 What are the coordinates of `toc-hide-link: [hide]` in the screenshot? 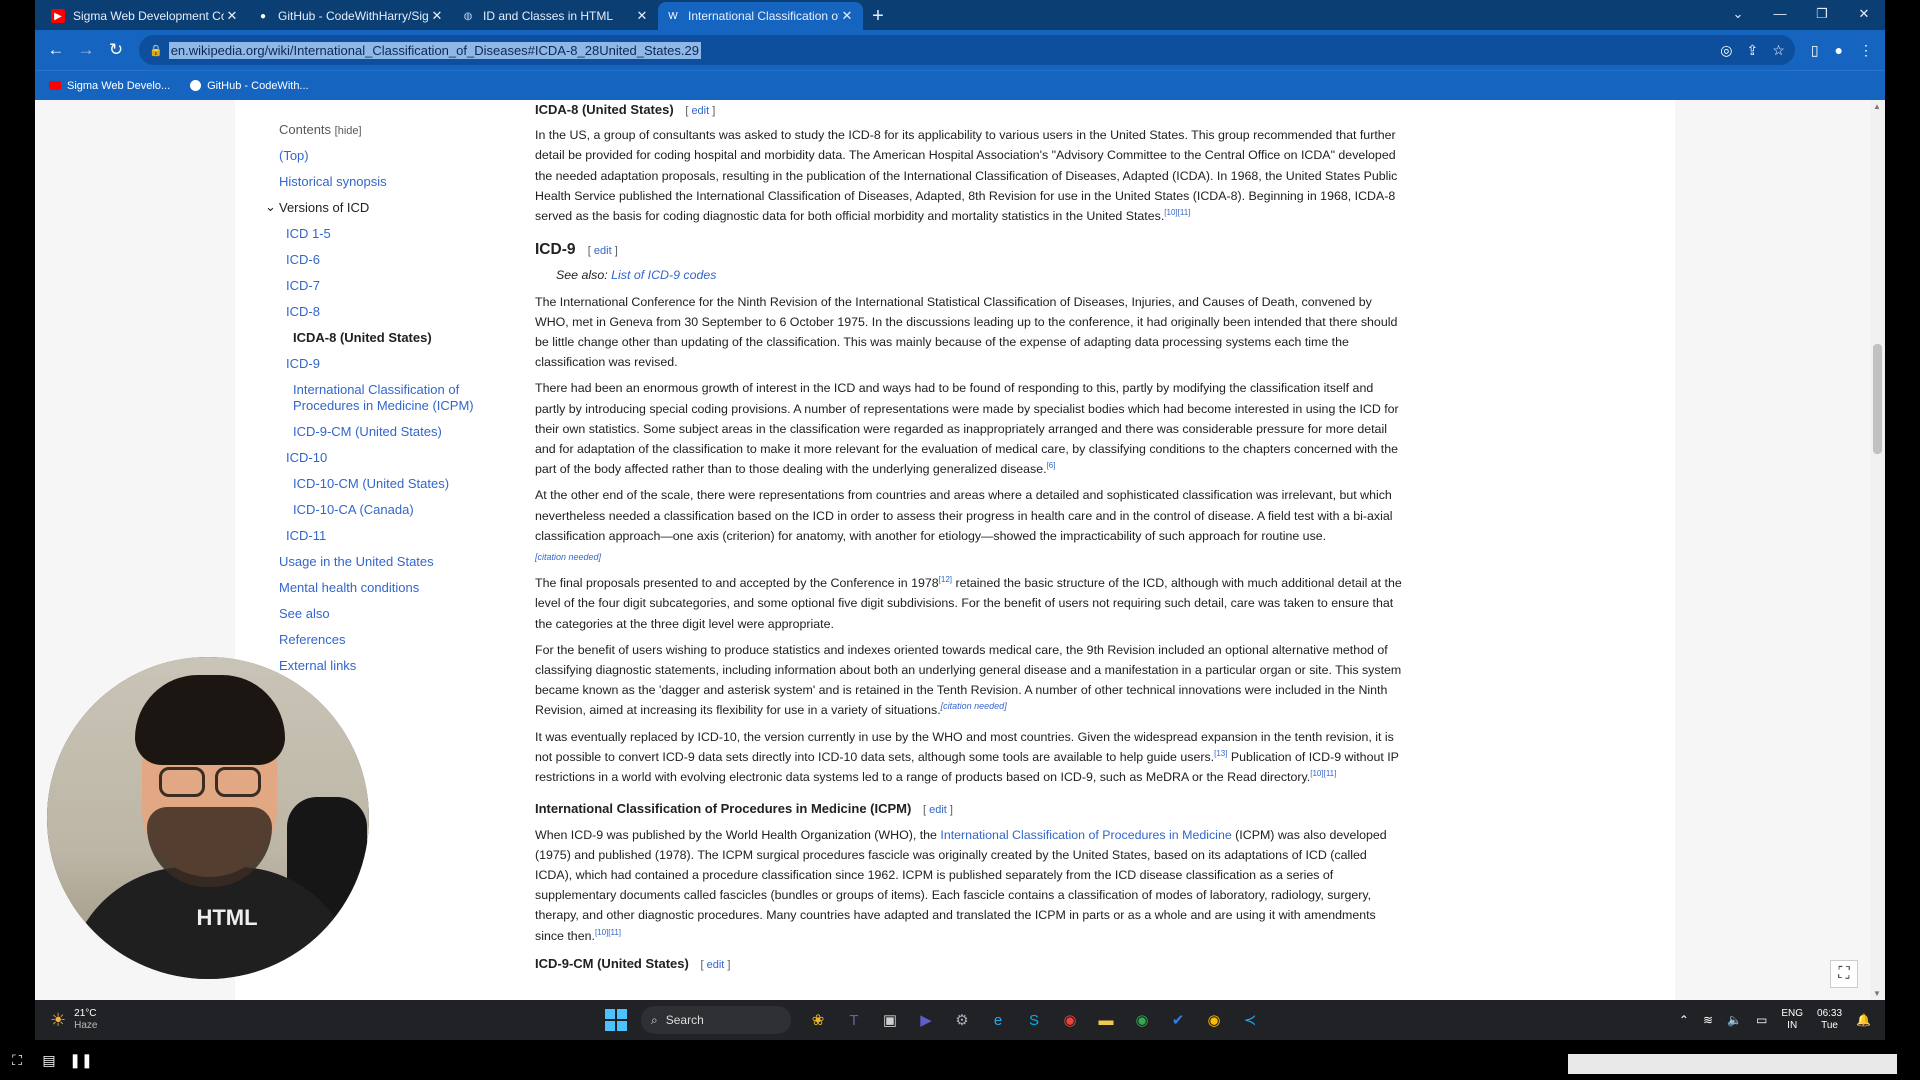 It's located at (348, 131).